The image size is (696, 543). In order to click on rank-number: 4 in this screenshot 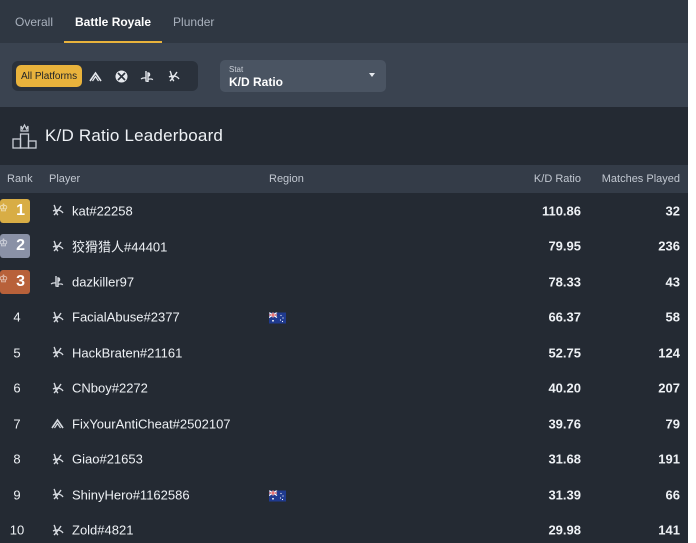, I will do `click(17, 317)`.